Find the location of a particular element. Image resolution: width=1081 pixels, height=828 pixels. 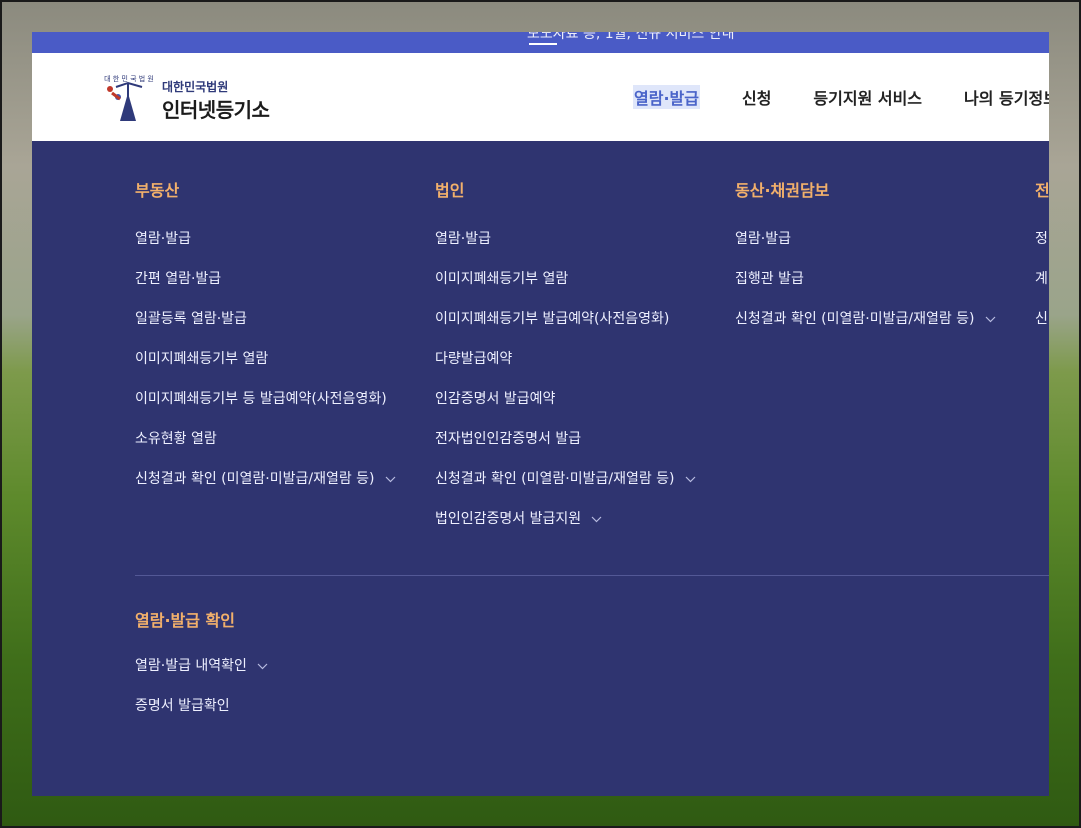

logo-subtitle: 대한민국법원 is located at coordinates (195, 87).